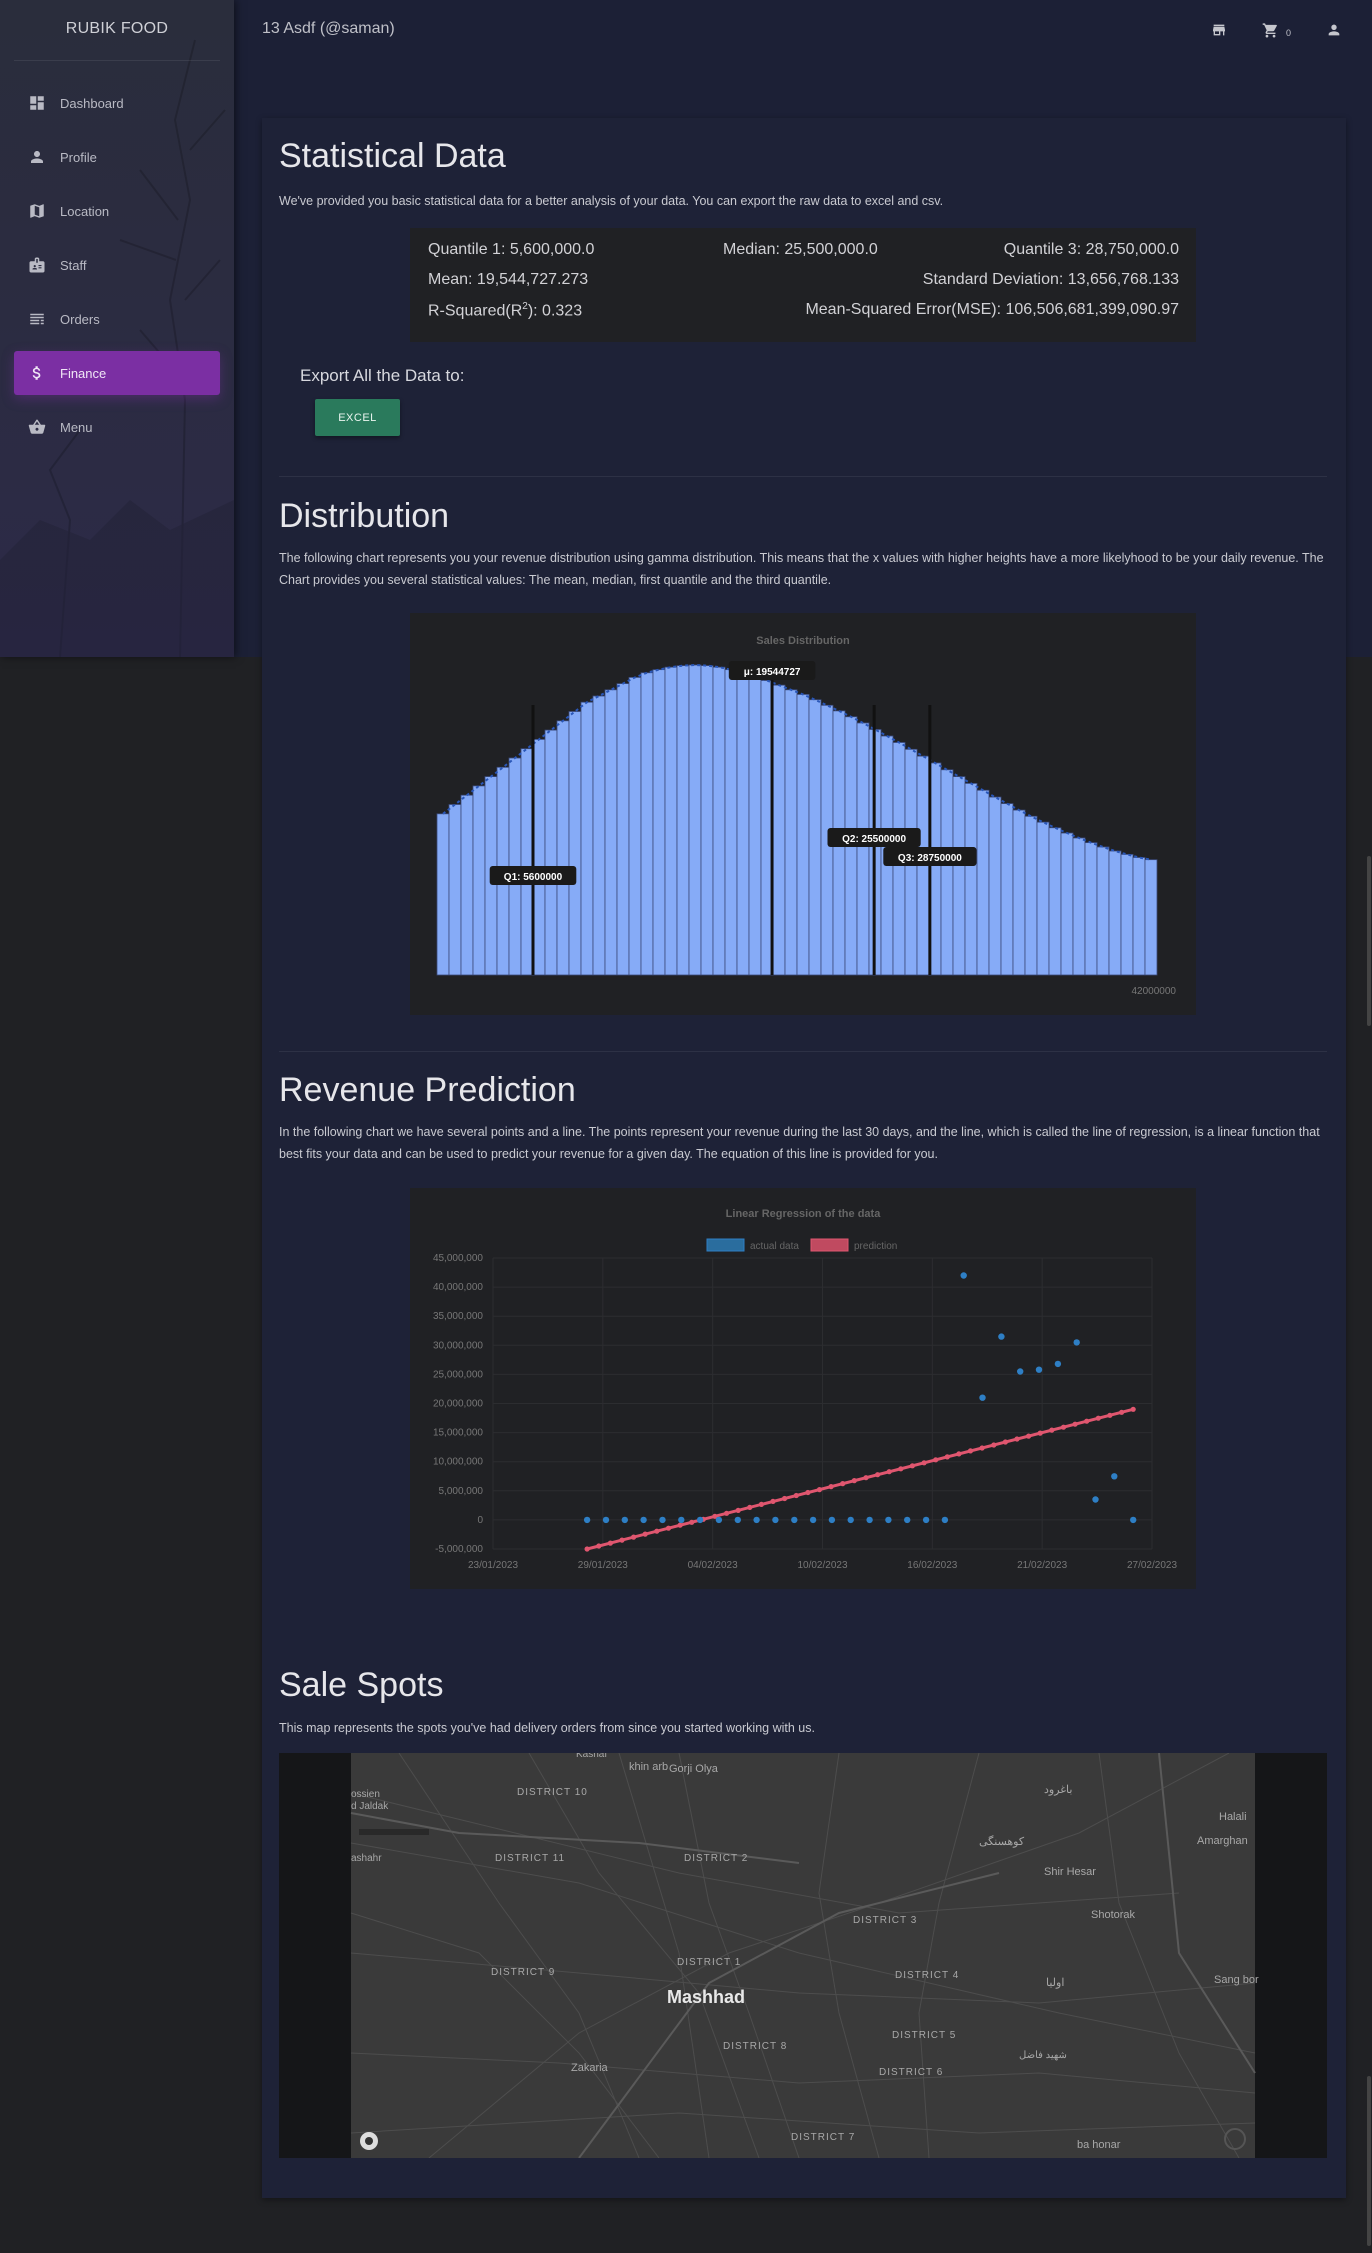 Image resolution: width=1372 pixels, height=2253 pixels. I want to click on sidebar-item-profile: Profile, so click(117, 157).